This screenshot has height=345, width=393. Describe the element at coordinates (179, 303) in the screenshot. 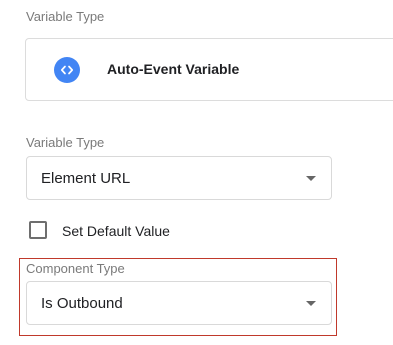

I see `component-type-select: Is Outbound` at that location.